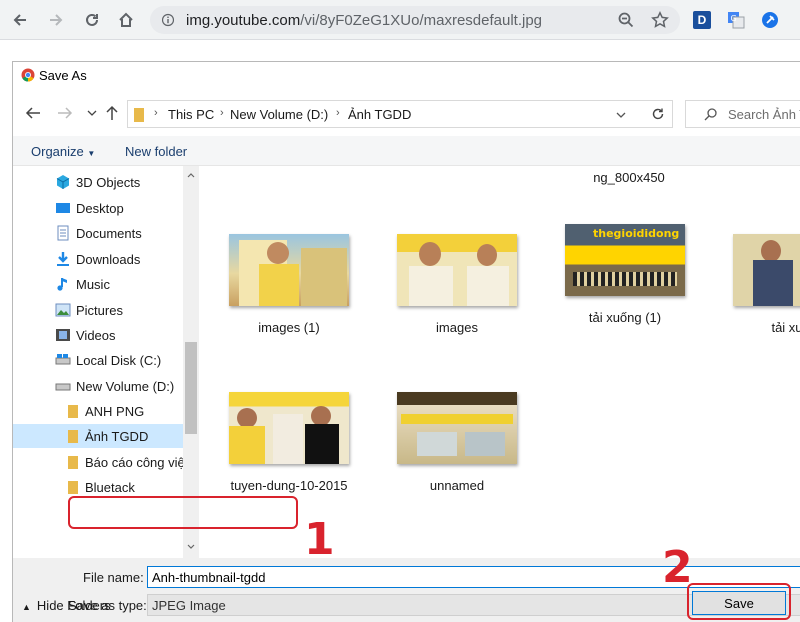 The height and width of the screenshot is (622, 800). I want to click on file-item: unnamed, so click(454, 457).